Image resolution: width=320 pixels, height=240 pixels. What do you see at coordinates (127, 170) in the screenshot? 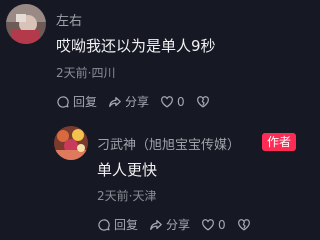
I see `reply-text: 单人更快` at bounding box center [127, 170].